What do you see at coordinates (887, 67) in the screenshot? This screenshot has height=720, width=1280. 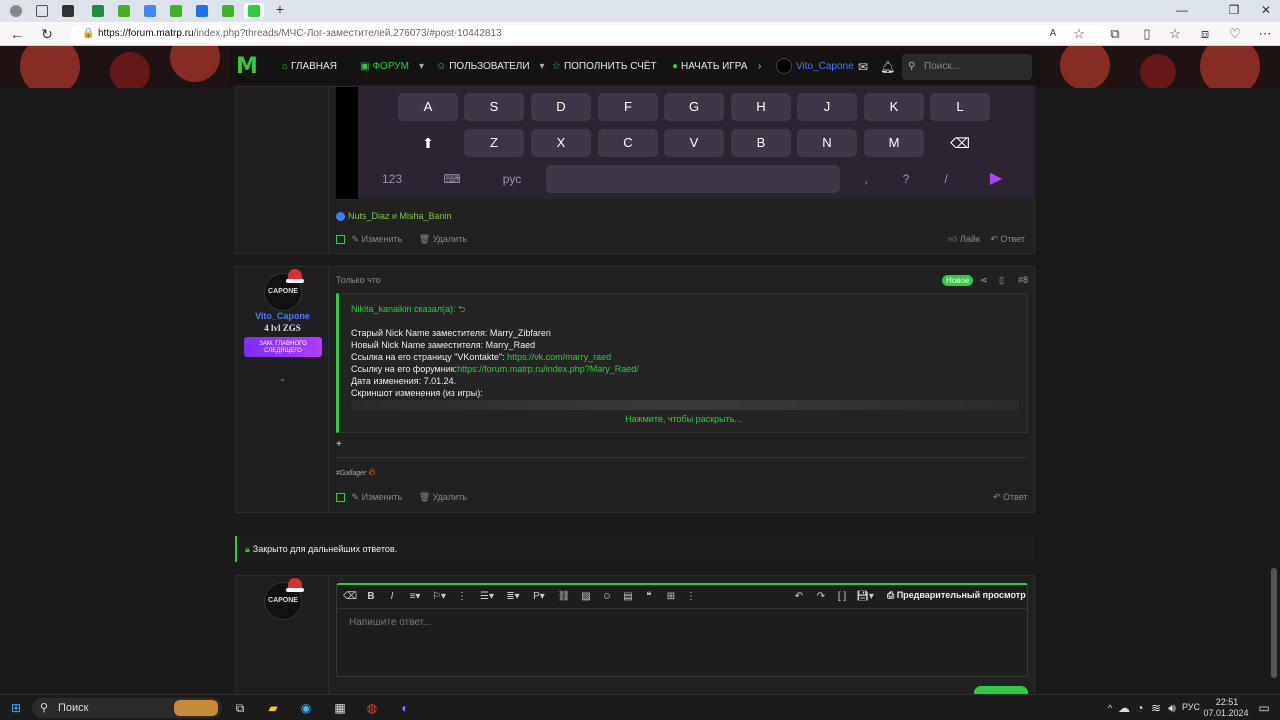 I see `bell-icon: 🔔︎` at bounding box center [887, 67].